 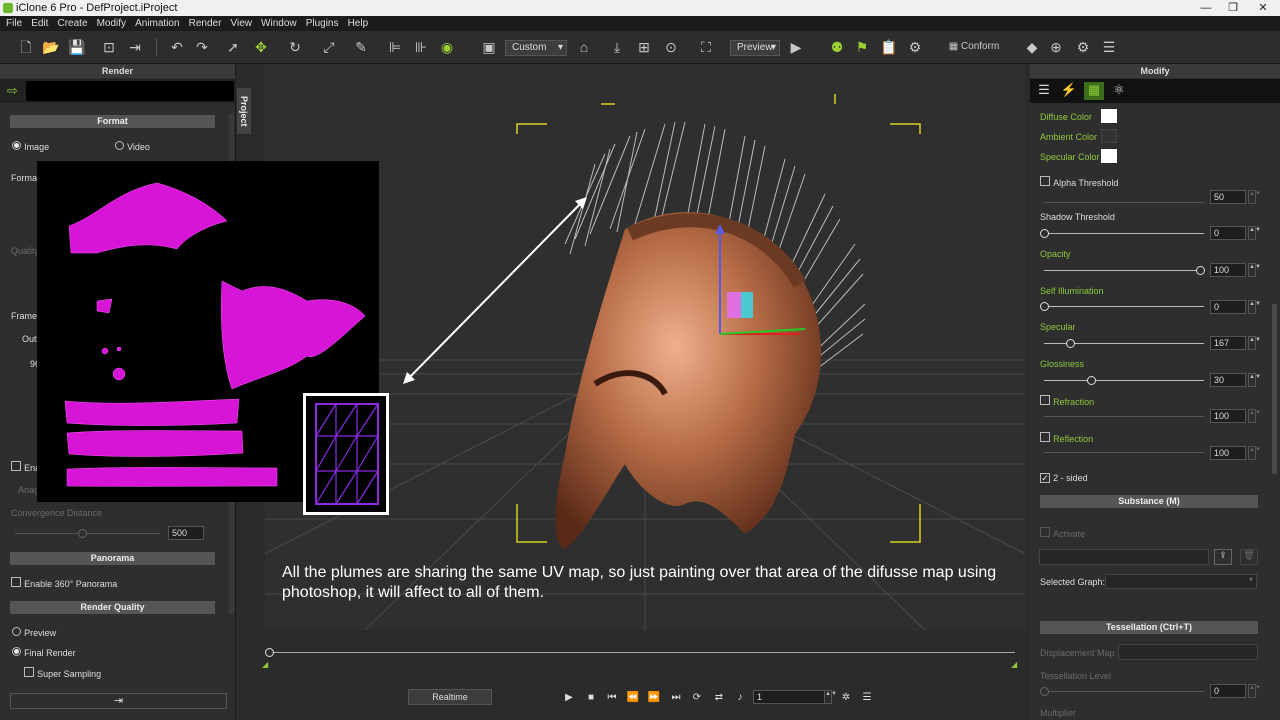 What do you see at coordinates (1044, 691) in the screenshot?
I see `tessellation-knob` at bounding box center [1044, 691].